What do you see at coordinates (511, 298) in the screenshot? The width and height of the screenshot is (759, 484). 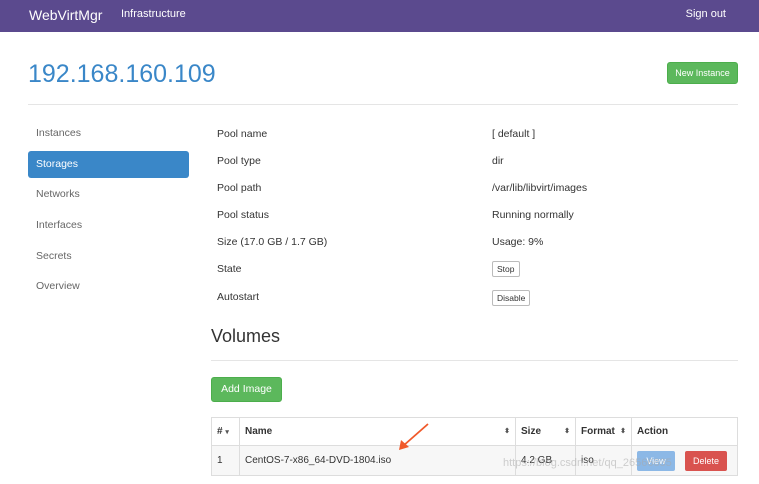 I see `disable-autostart-button: Disable` at bounding box center [511, 298].